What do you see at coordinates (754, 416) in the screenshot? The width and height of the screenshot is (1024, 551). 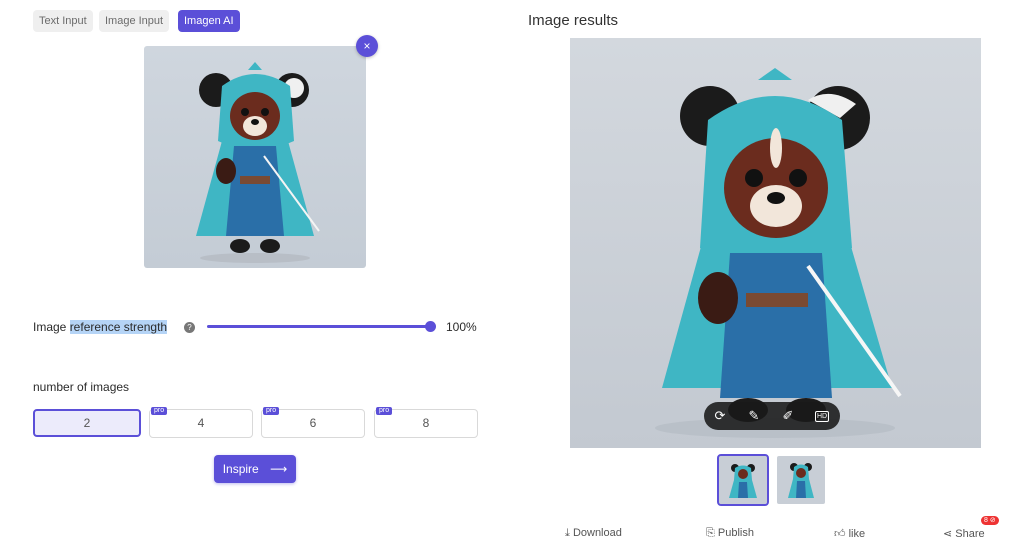 I see `magic-wand-icon: ✎` at bounding box center [754, 416].